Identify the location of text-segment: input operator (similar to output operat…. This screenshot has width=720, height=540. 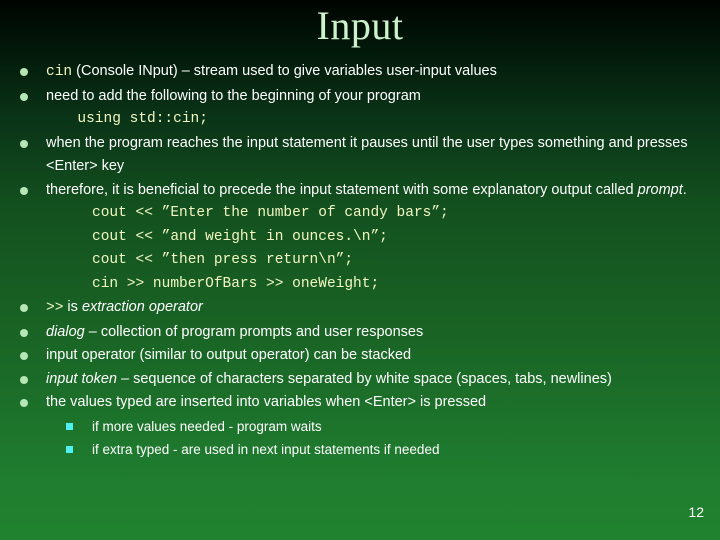
(229, 355).